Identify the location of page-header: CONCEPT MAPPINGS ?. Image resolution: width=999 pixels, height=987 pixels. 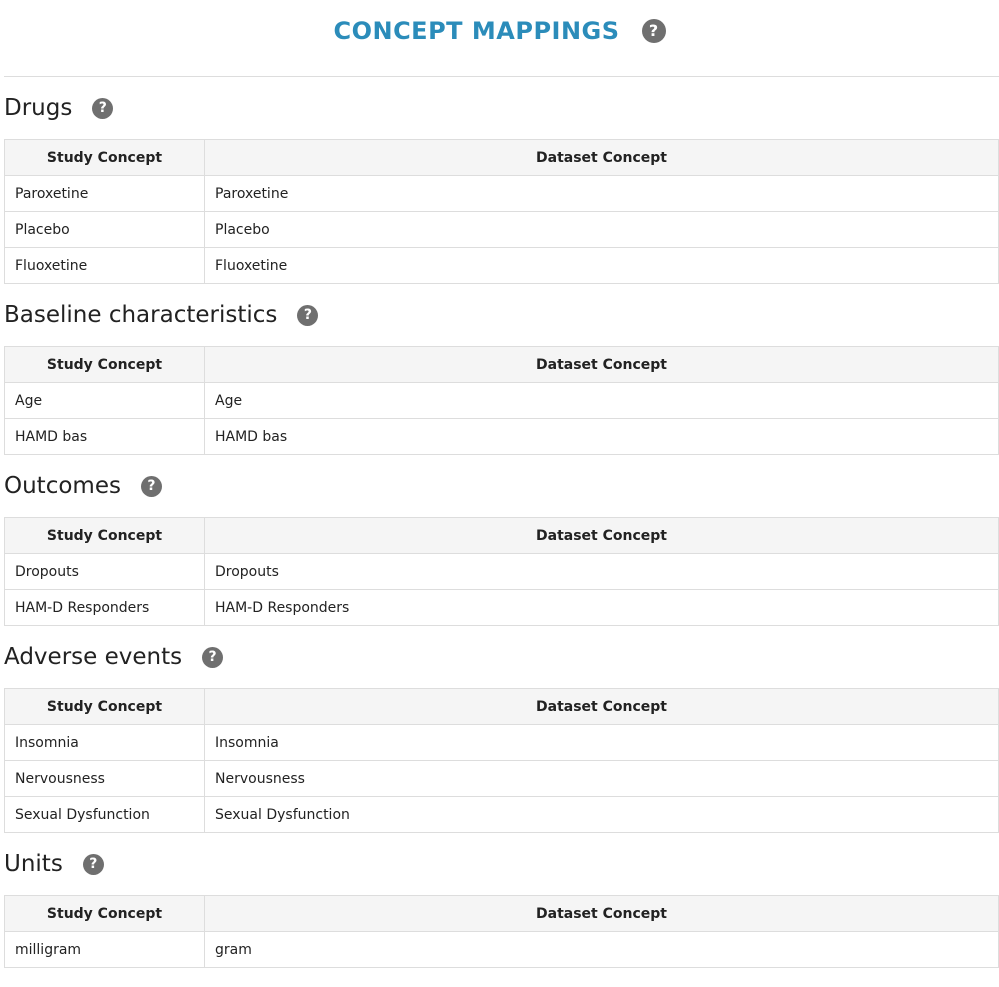
(499, 31).